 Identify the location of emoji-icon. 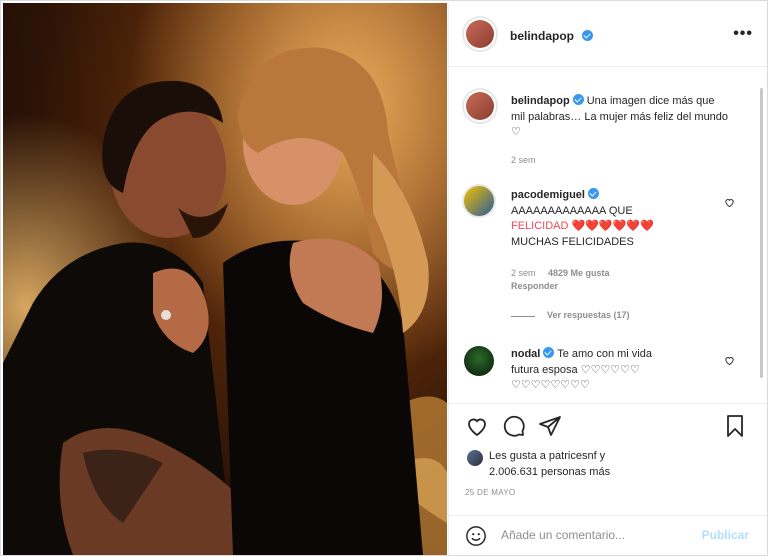
(476, 536).